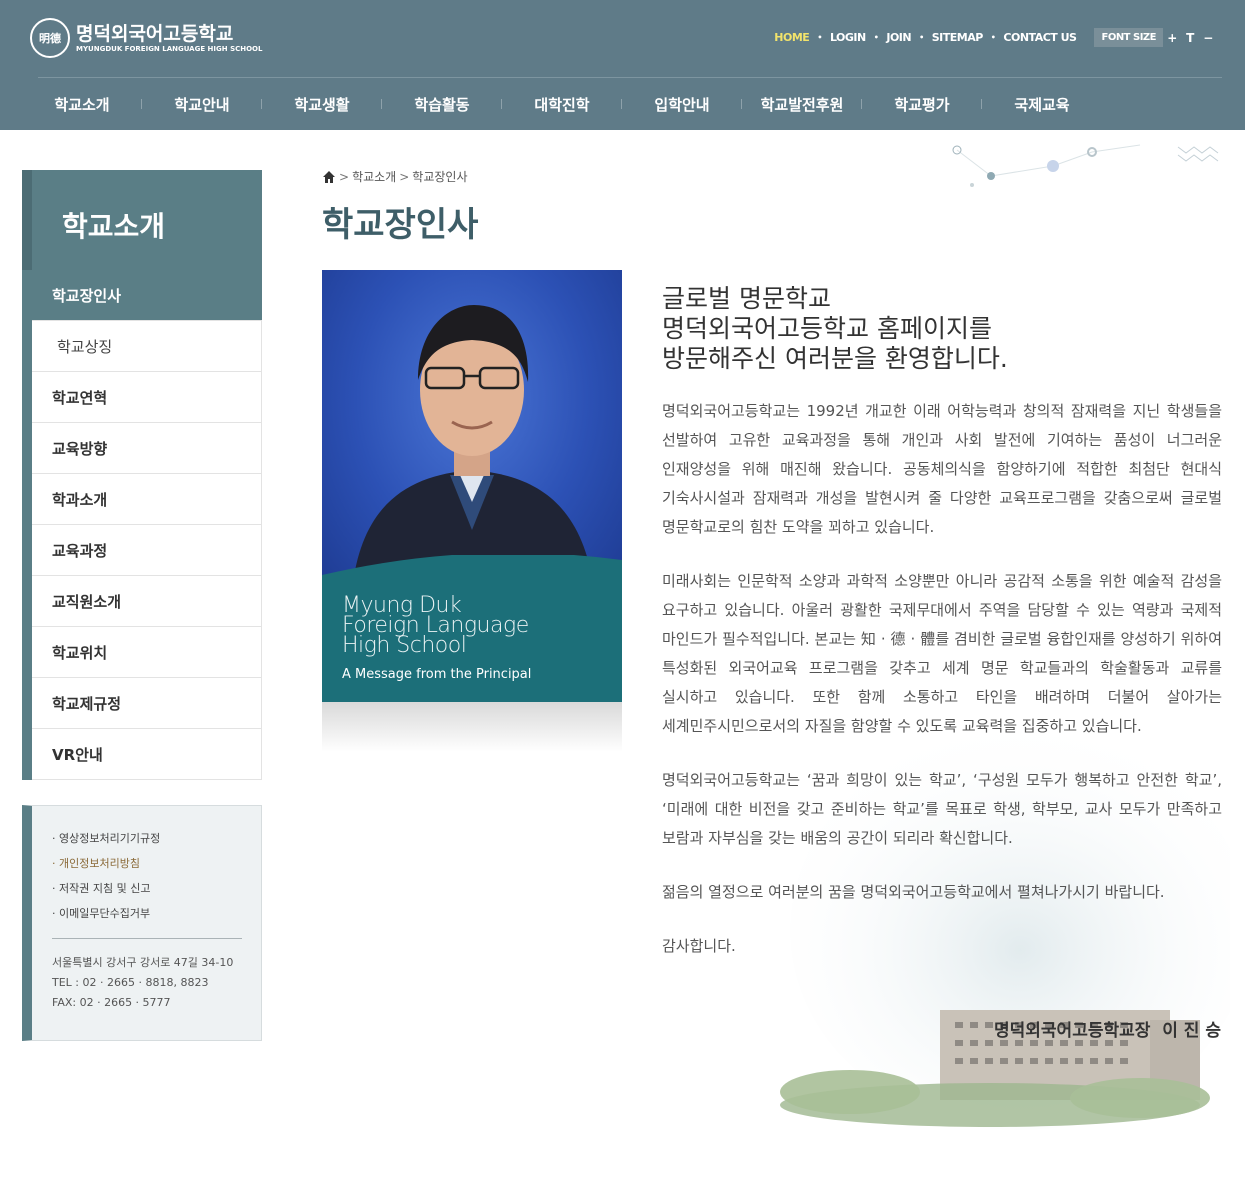 This screenshot has height=1185, width=1245. I want to click on gnb-item: 학교안내, so click(202, 104).